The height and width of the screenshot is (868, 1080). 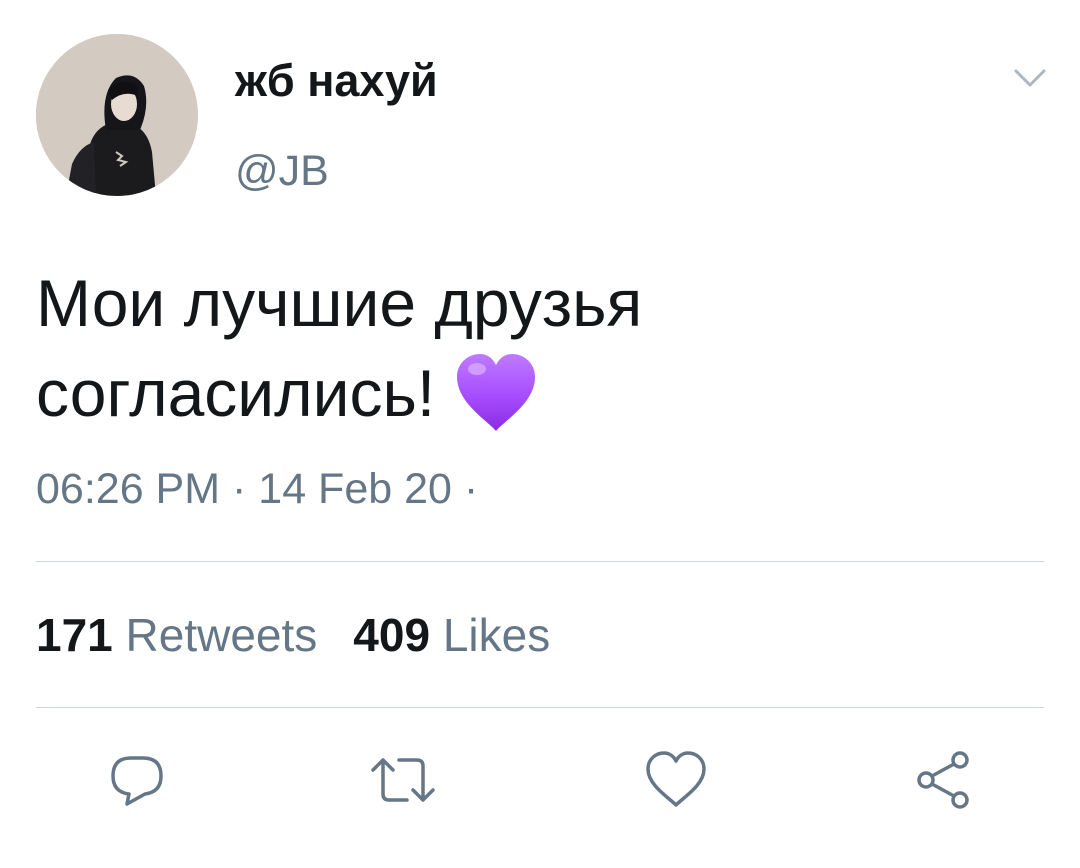 What do you see at coordinates (392, 635) in the screenshot?
I see `likes-count: 409` at bounding box center [392, 635].